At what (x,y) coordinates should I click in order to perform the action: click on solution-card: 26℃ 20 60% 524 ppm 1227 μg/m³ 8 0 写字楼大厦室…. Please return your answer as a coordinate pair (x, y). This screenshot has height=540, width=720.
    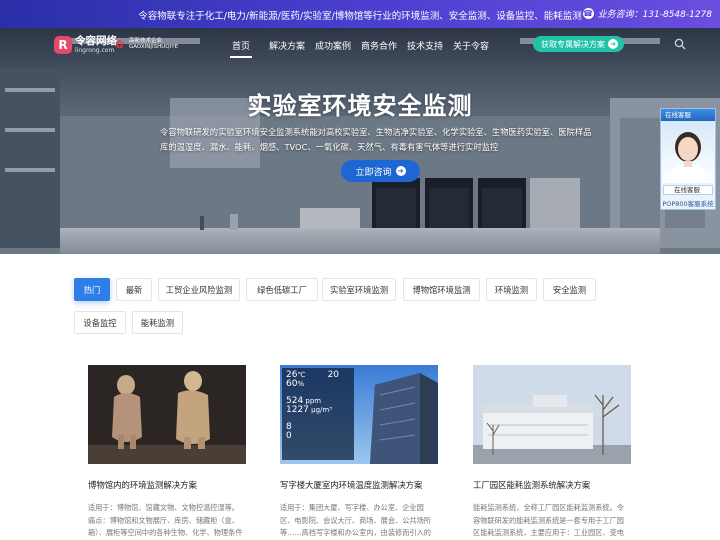
    Looking at the image, I should click on (359, 452).